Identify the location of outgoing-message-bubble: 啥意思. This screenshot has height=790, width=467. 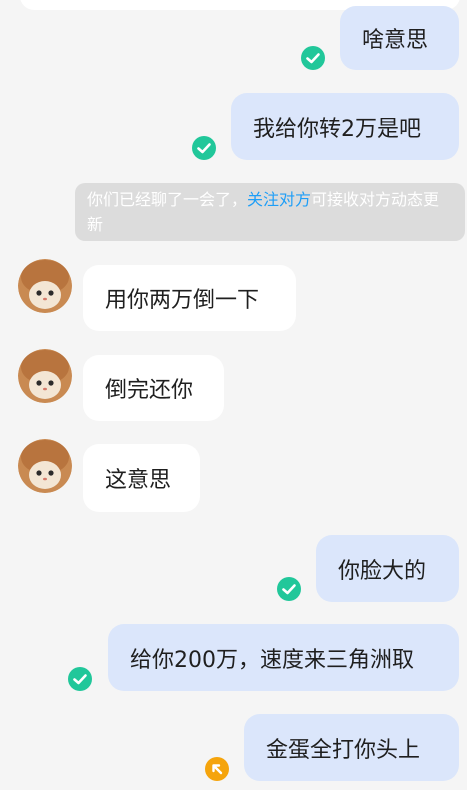
(399, 38).